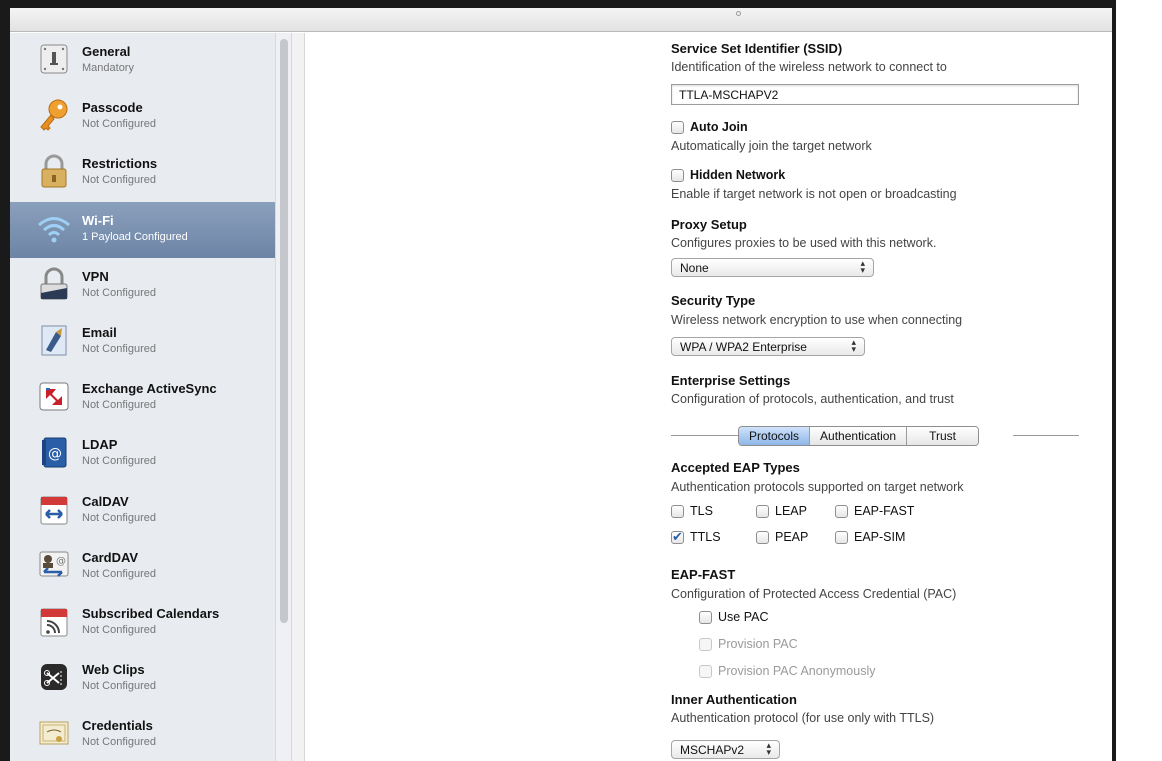 Image resolution: width=1162 pixels, height=761 pixels. What do you see at coordinates (54, 396) in the screenshot?
I see `exchange-icon` at bounding box center [54, 396].